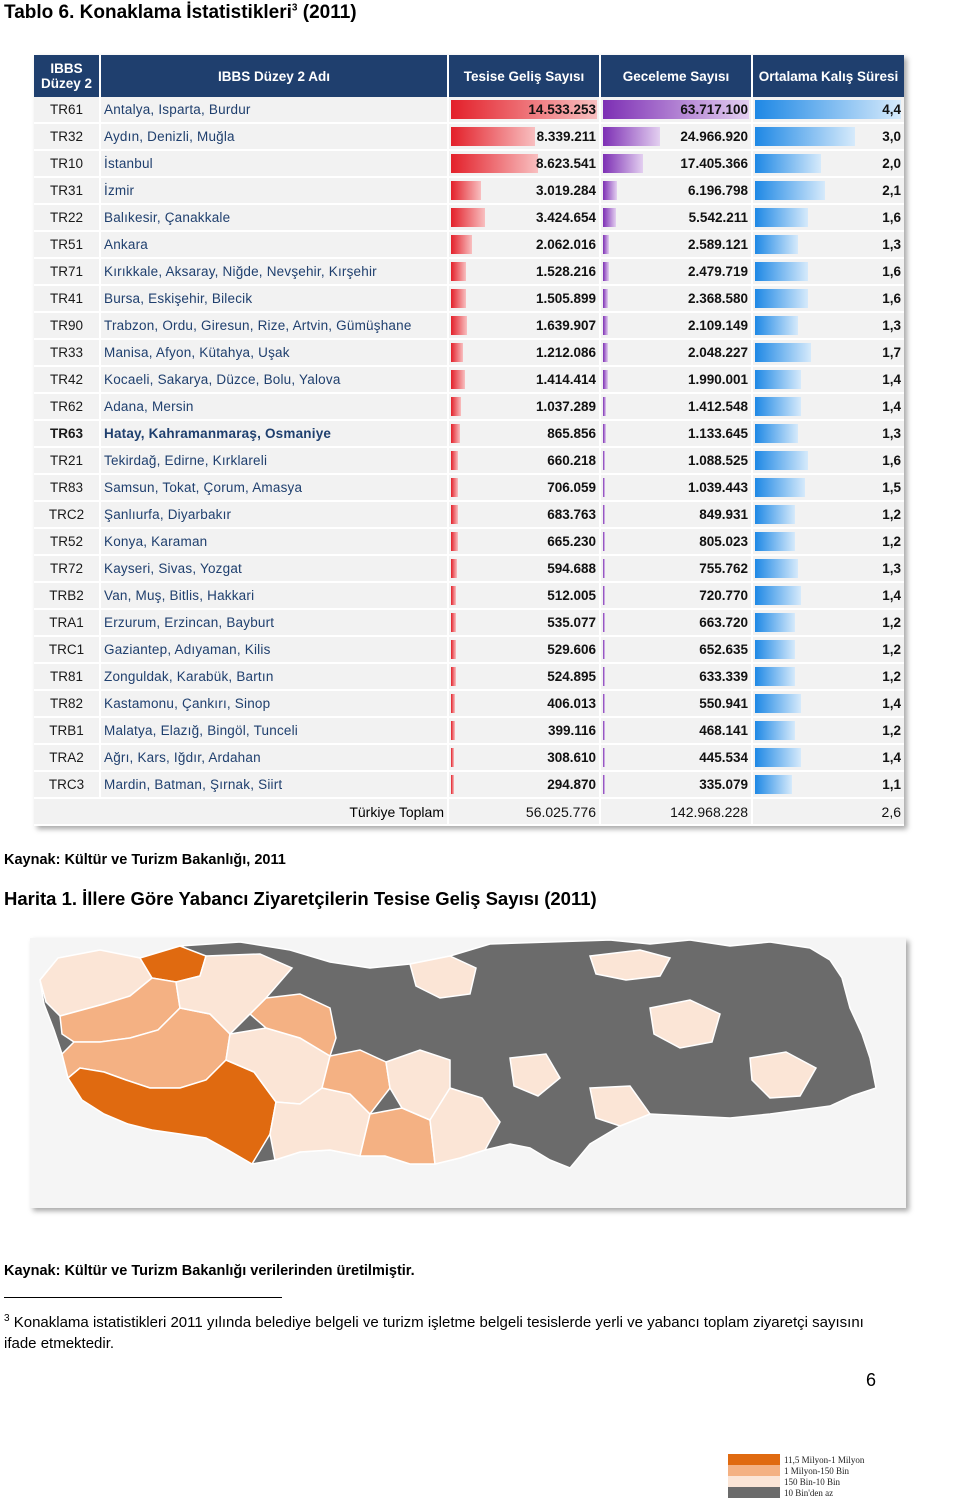  I want to click on stay-cell-value: 3,0, so click(891, 136).